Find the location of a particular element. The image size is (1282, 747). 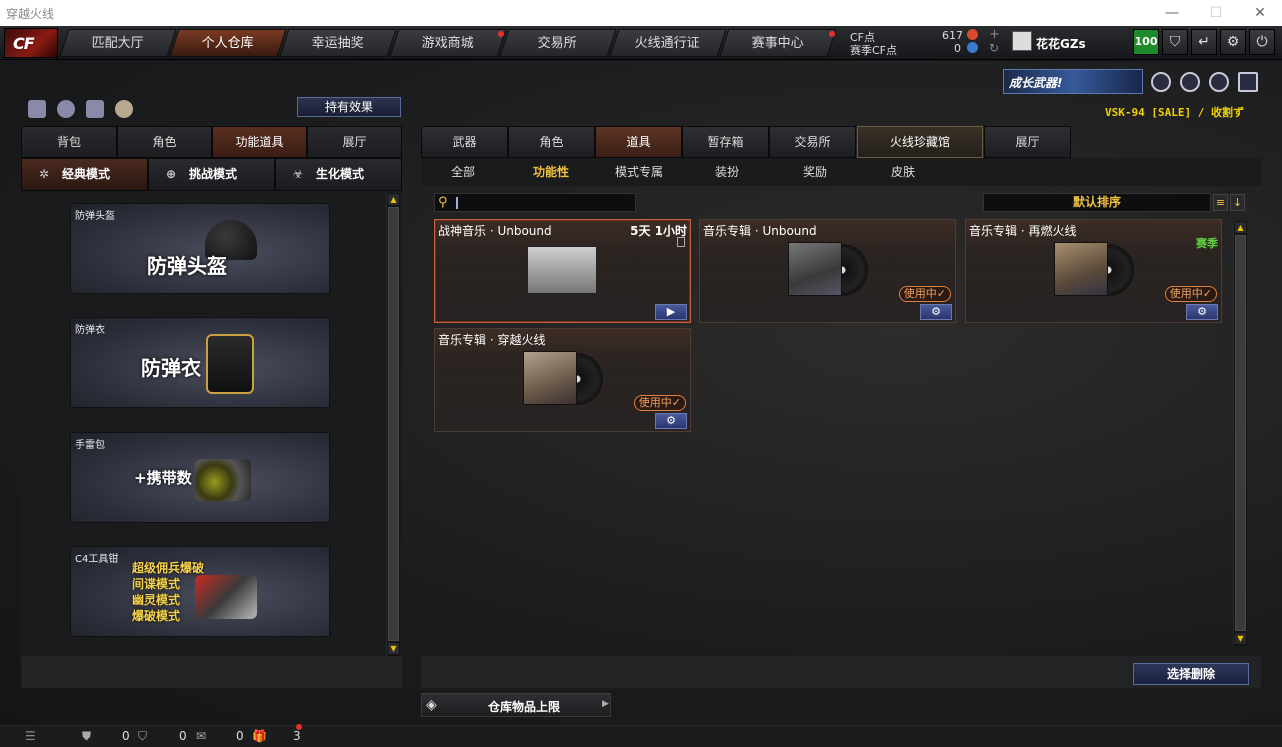

banner-text: 成长武器! is located at coordinates (1036, 83).